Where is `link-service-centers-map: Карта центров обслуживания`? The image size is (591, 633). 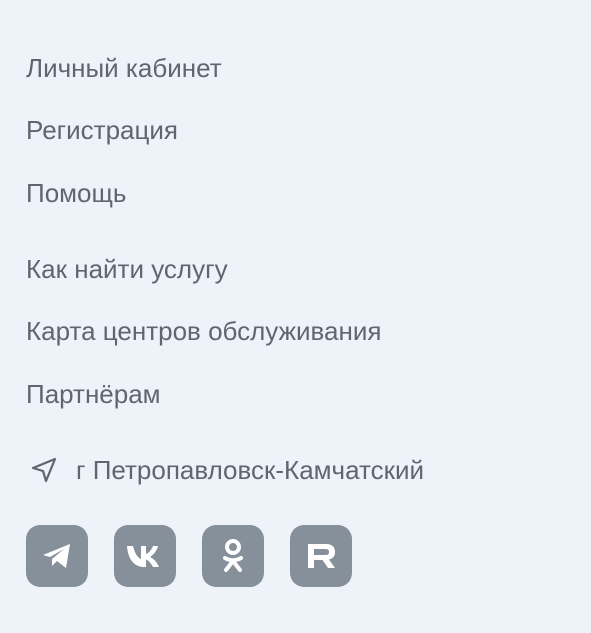 link-service-centers-map: Карта центров обслуживания is located at coordinates (203, 331).